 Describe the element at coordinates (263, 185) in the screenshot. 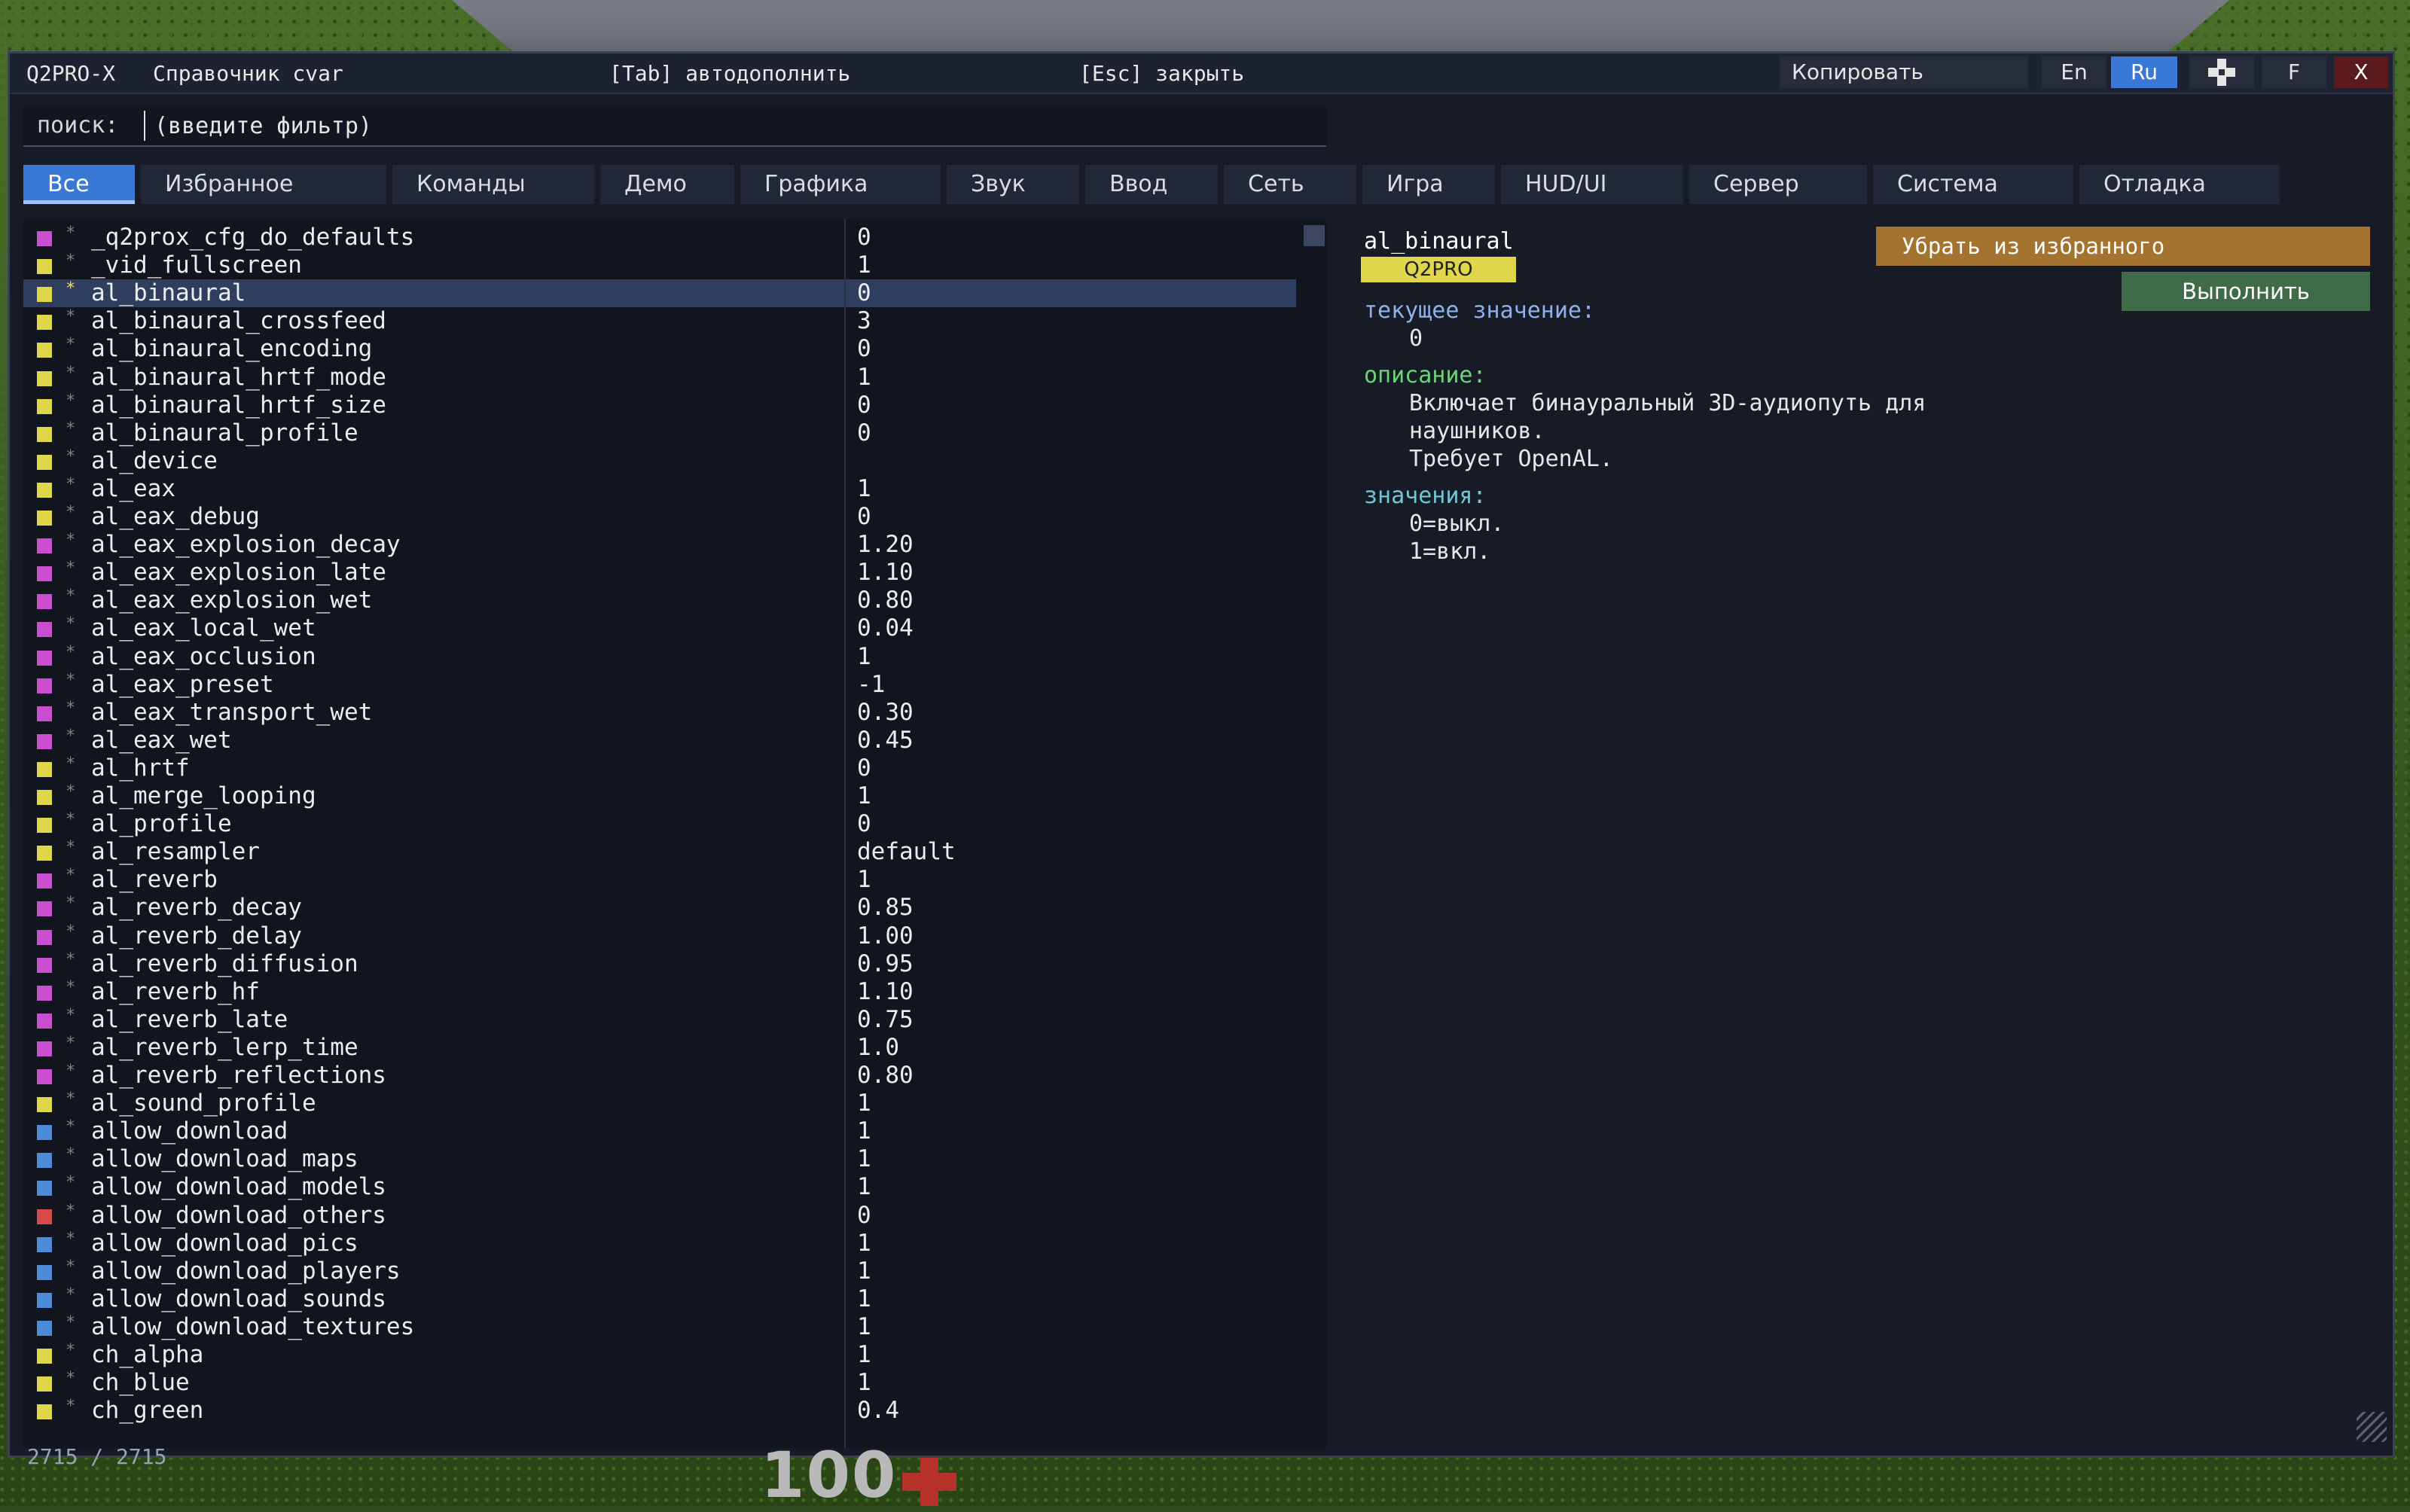

I see `tab-1: Избранное` at that location.